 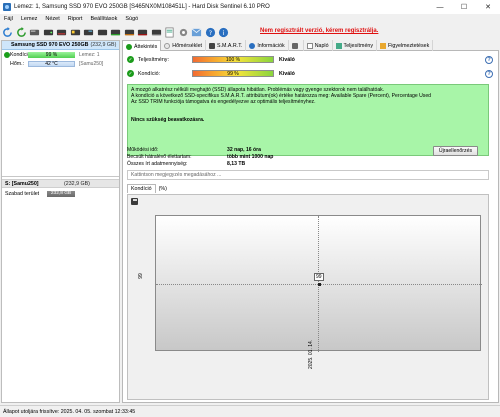 What do you see at coordinates (149, 73) in the screenshot?
I see `condition-label: Kondíció:` at bounding box center [149, 73].